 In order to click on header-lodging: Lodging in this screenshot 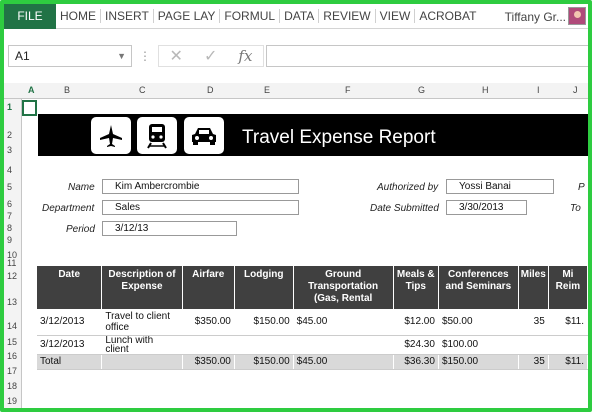, I will do `click(264, 287)`.